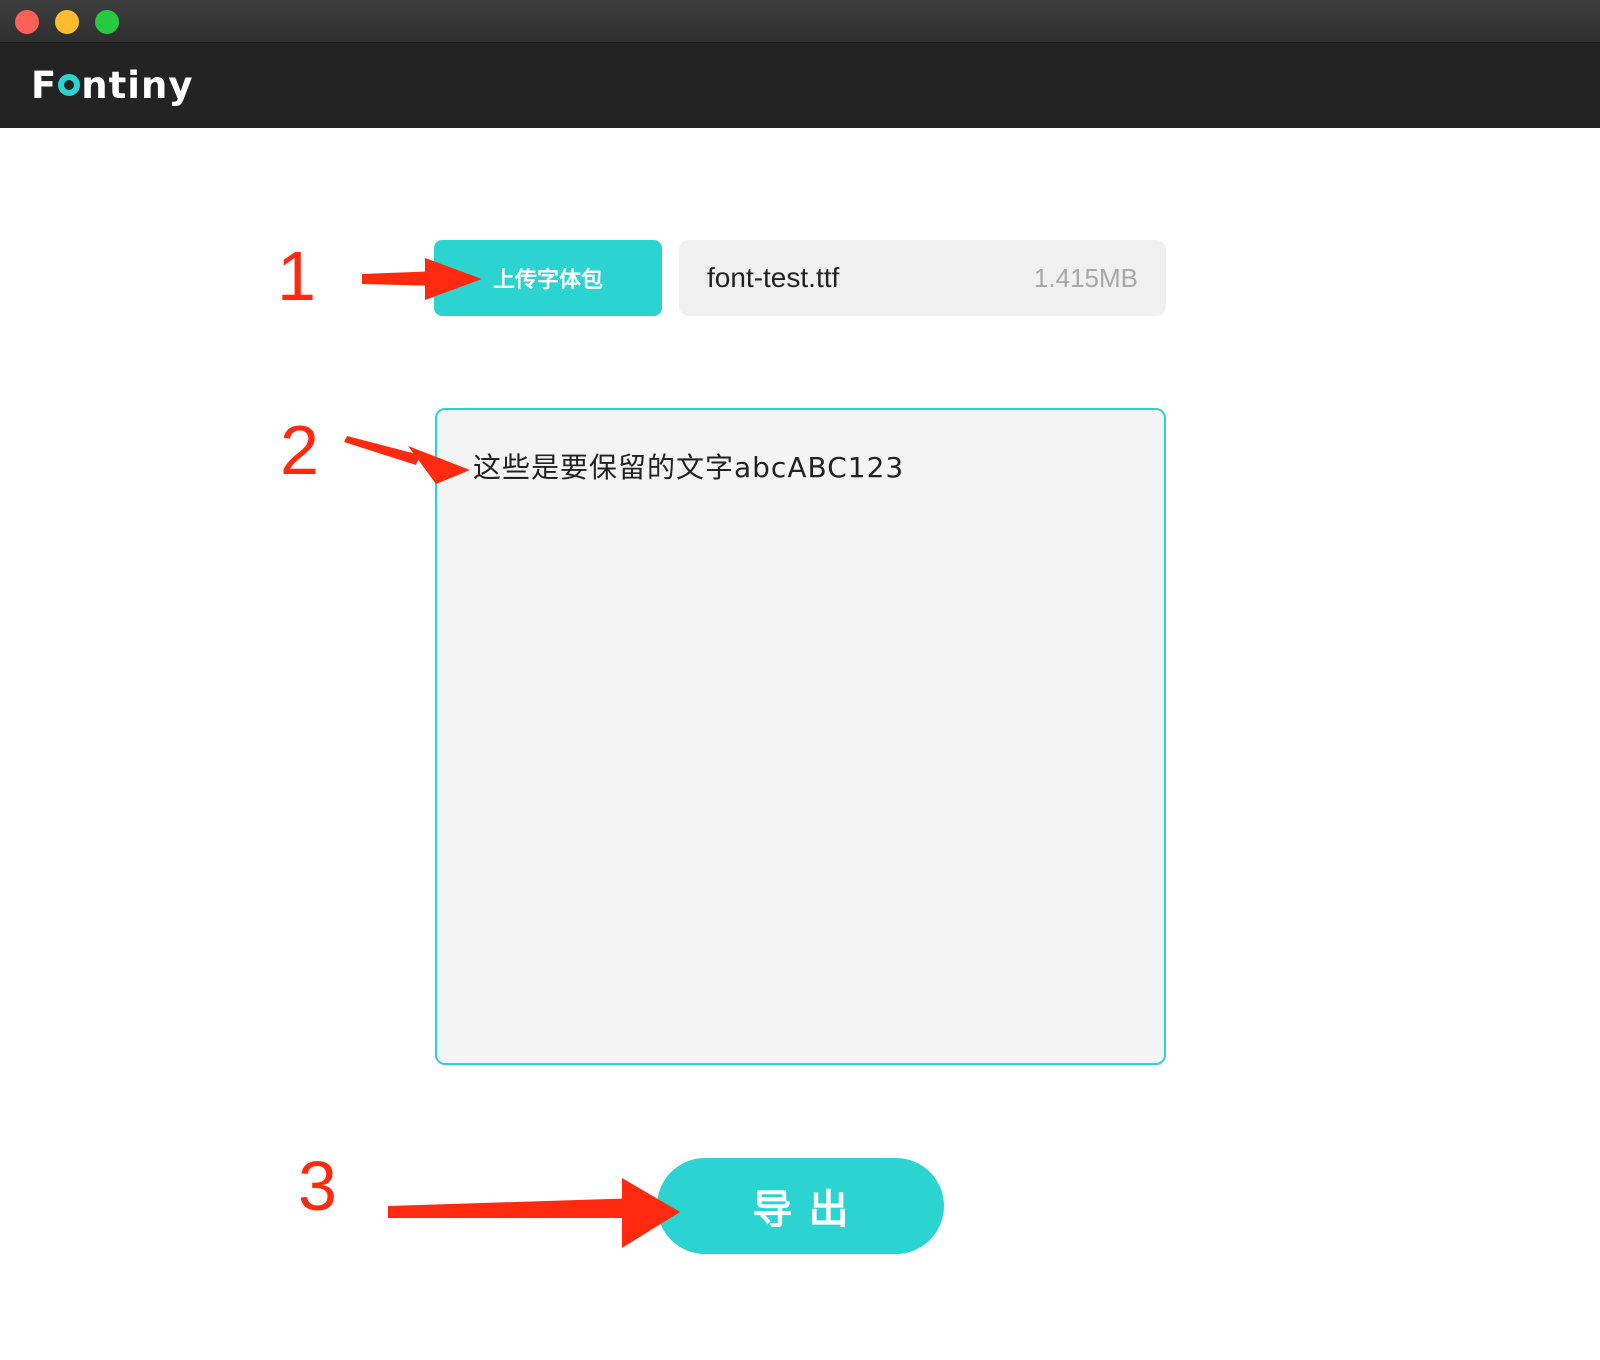 This screenshot has height=1360, width=1600. What do you see at coordinates (800, 1206) in the screenshot?
I see `export-button: 导出` at bounding box center [800, 1206].